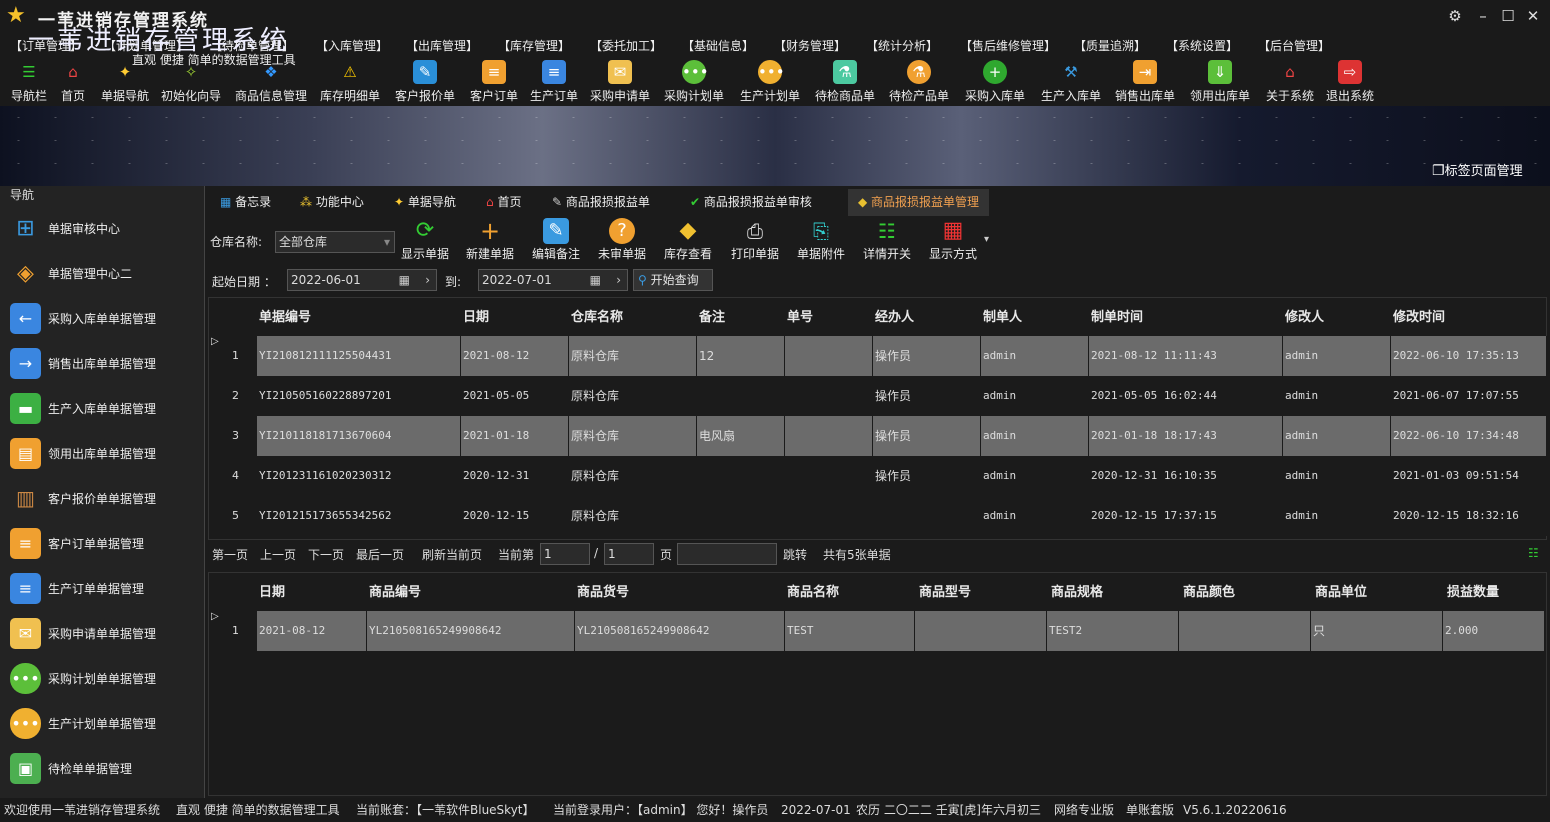 Image resolution: width=1550 pixels, height=822 pixels. Describe the element at coordinates (770, 82) in the screenshot. I see `production-plan-button: ••• 生产计划单` at that location.